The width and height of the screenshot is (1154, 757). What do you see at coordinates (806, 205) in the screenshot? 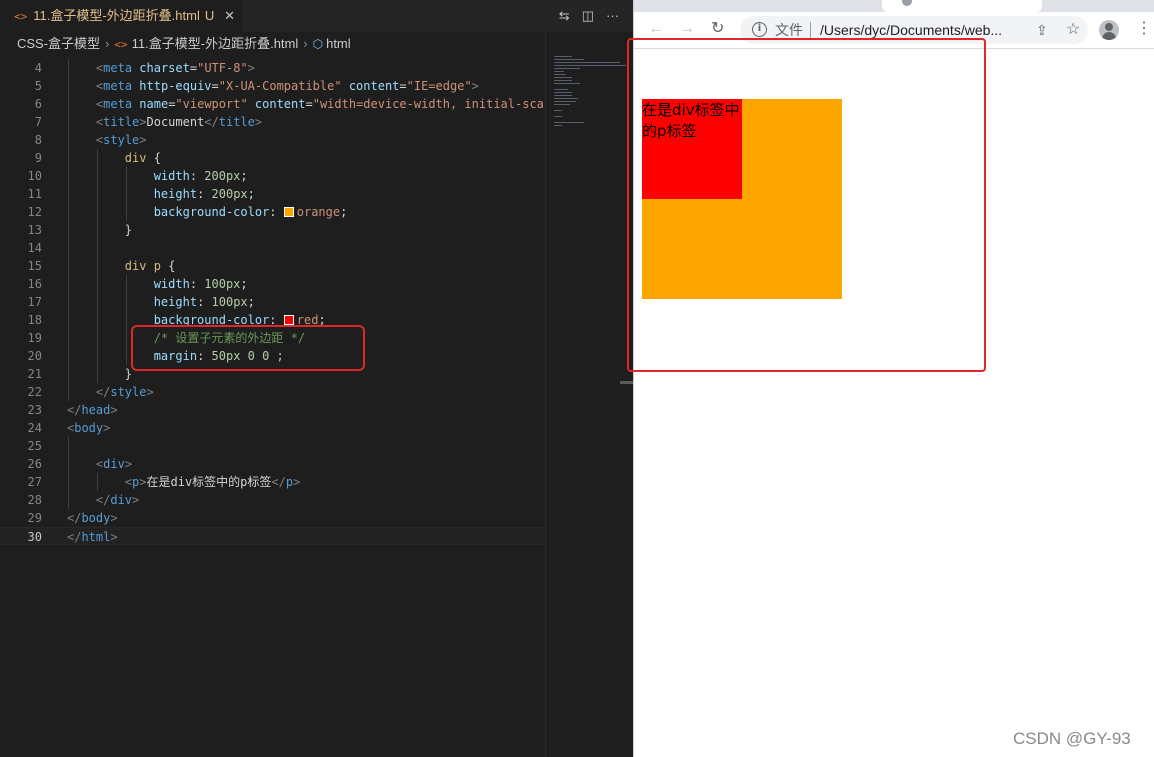
I see `highlight-box-preview` at bounding box center [806, 205].